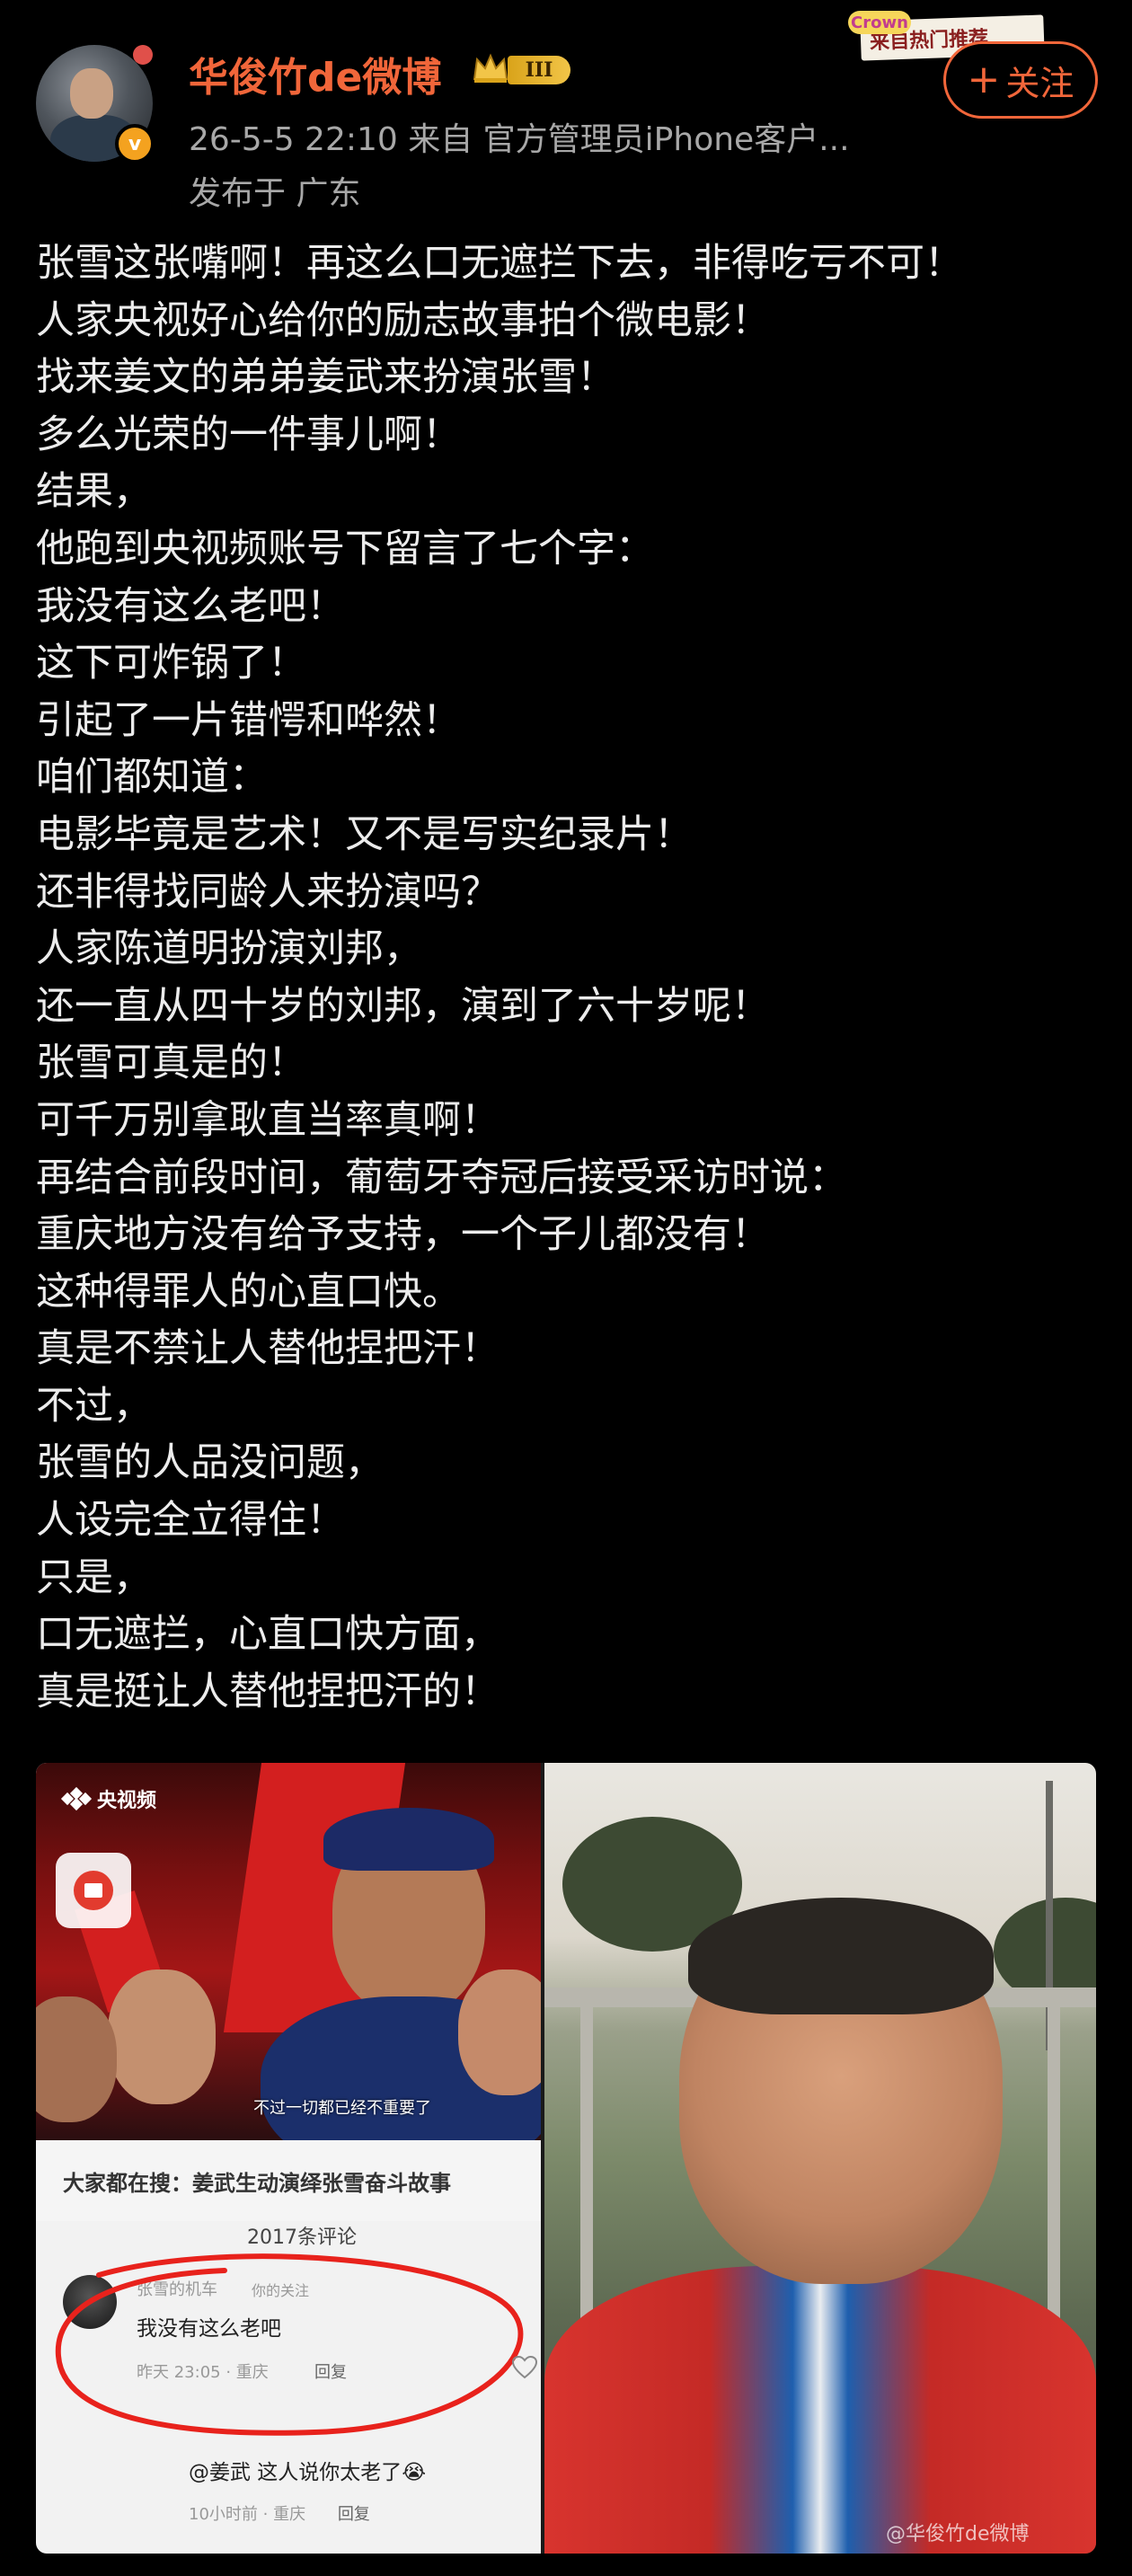  I want to click on post-line: 再结合前段时间，葡萄牙夺冠后接受采访时说：, so click(441, 1177).